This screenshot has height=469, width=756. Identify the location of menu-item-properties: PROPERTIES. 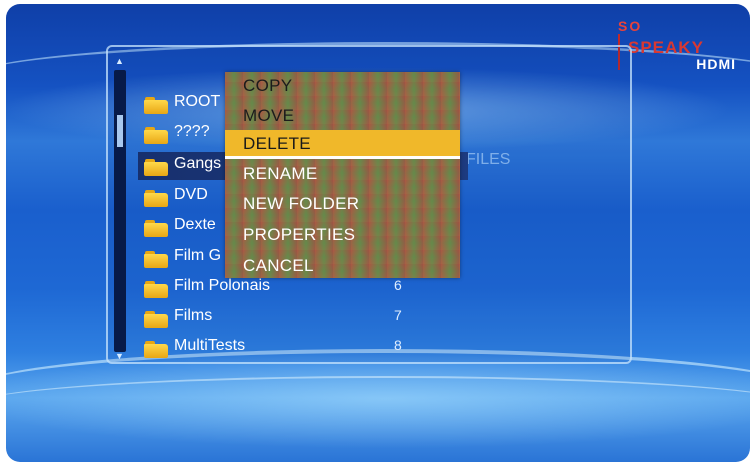
(342, 235).